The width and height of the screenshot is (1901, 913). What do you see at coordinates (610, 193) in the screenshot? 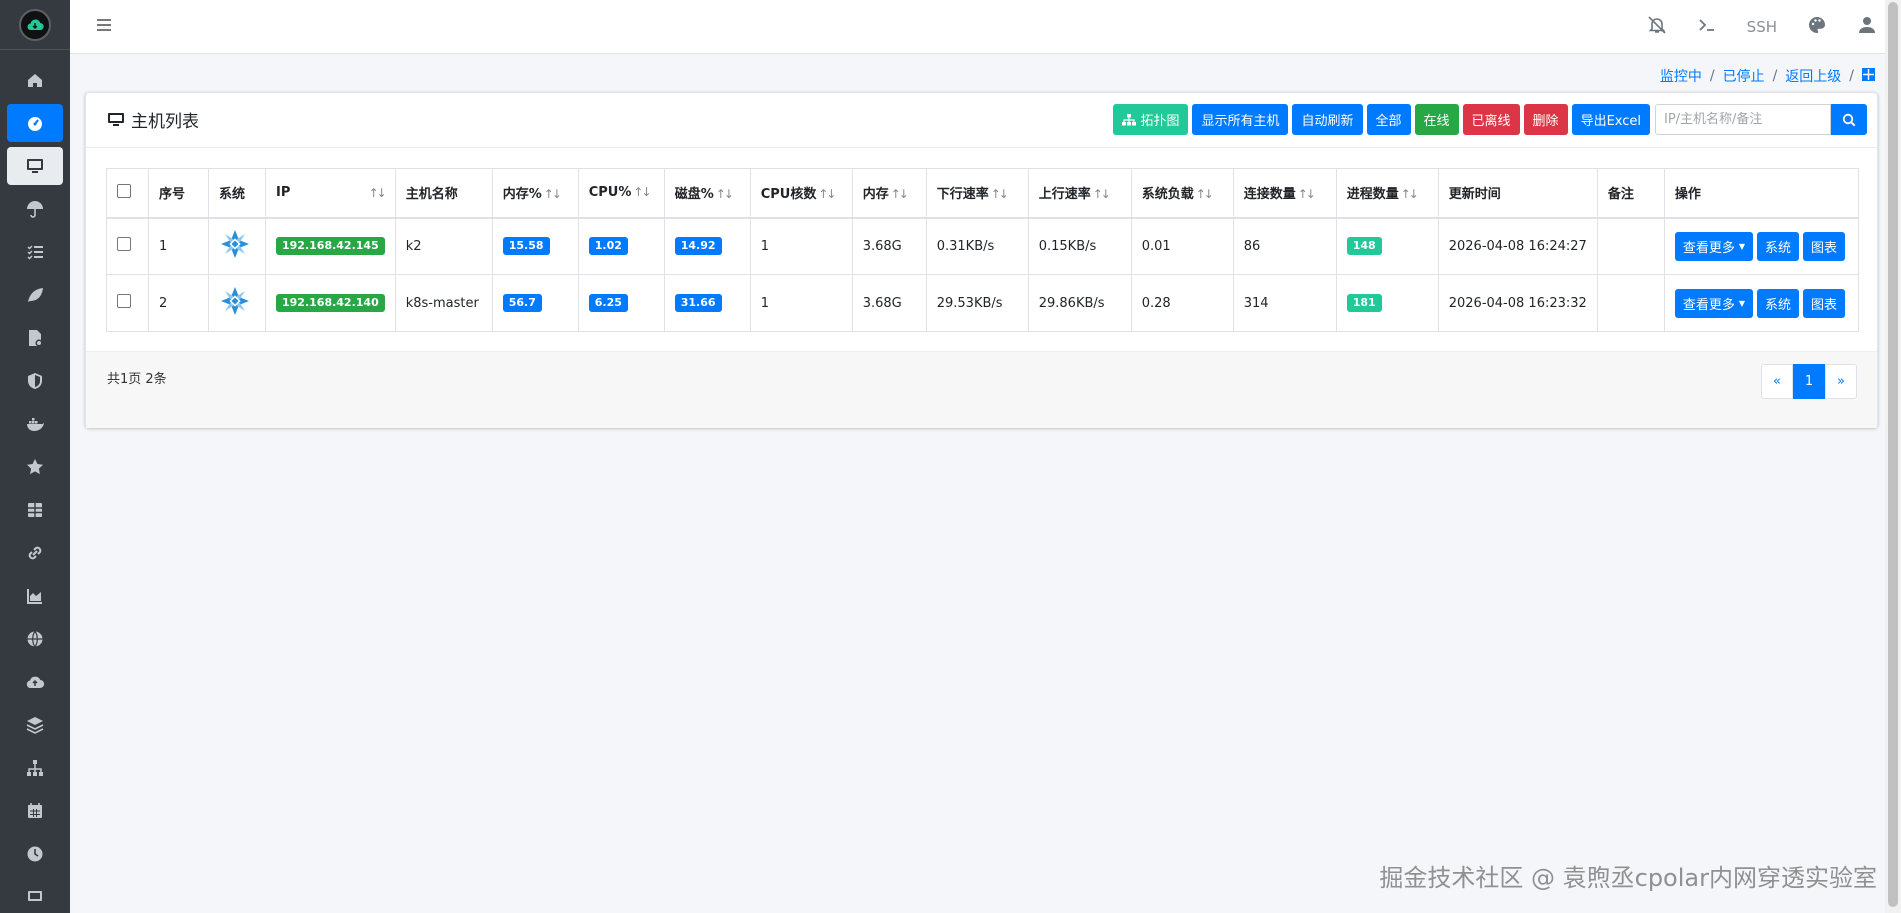
I see `col-cpu-pct-label: CPU%` at bounding box center [610, 193].